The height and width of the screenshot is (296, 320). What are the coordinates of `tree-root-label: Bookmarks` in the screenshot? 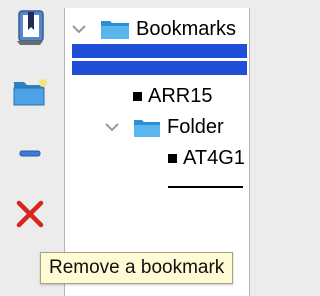 It's located at (186, 28).